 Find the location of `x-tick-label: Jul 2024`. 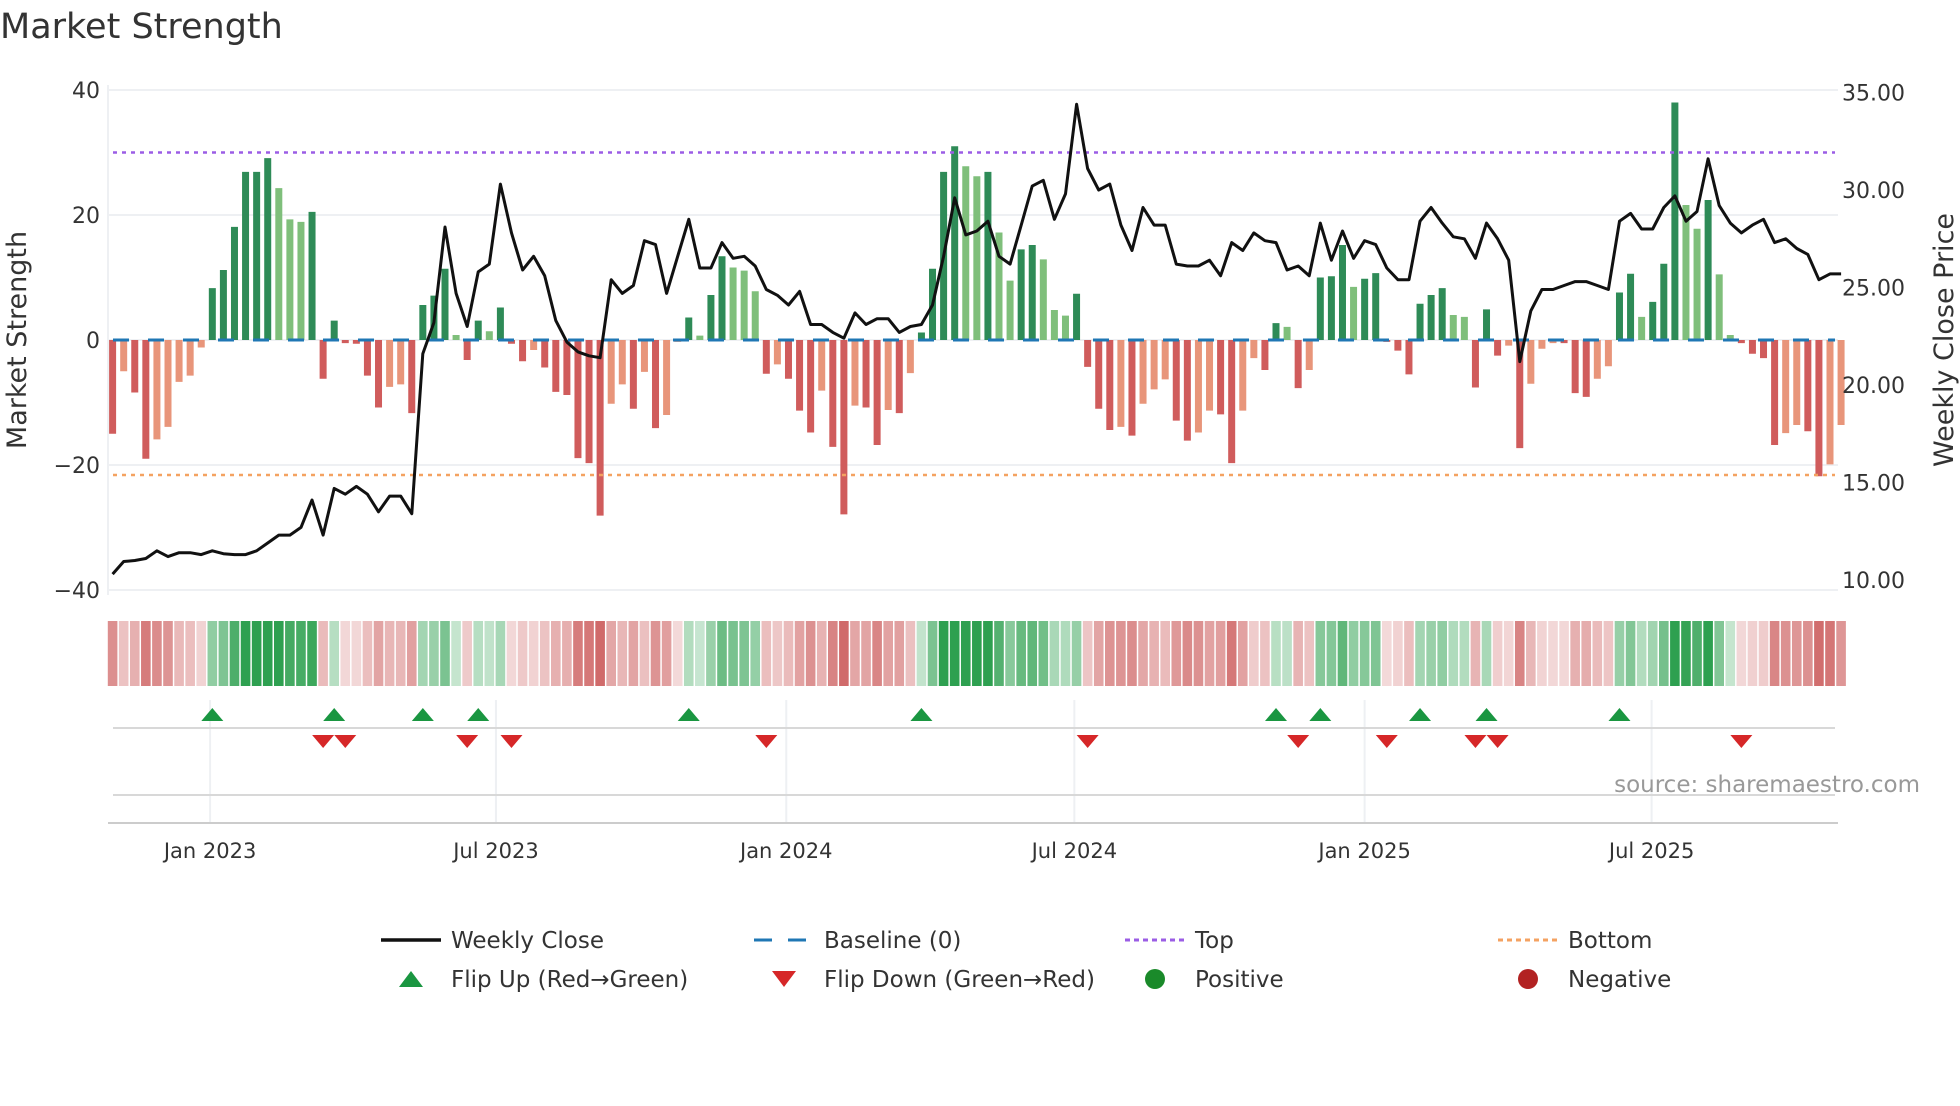

x-tick-label: Jul 2024 is located at coordinates (1073, 851).